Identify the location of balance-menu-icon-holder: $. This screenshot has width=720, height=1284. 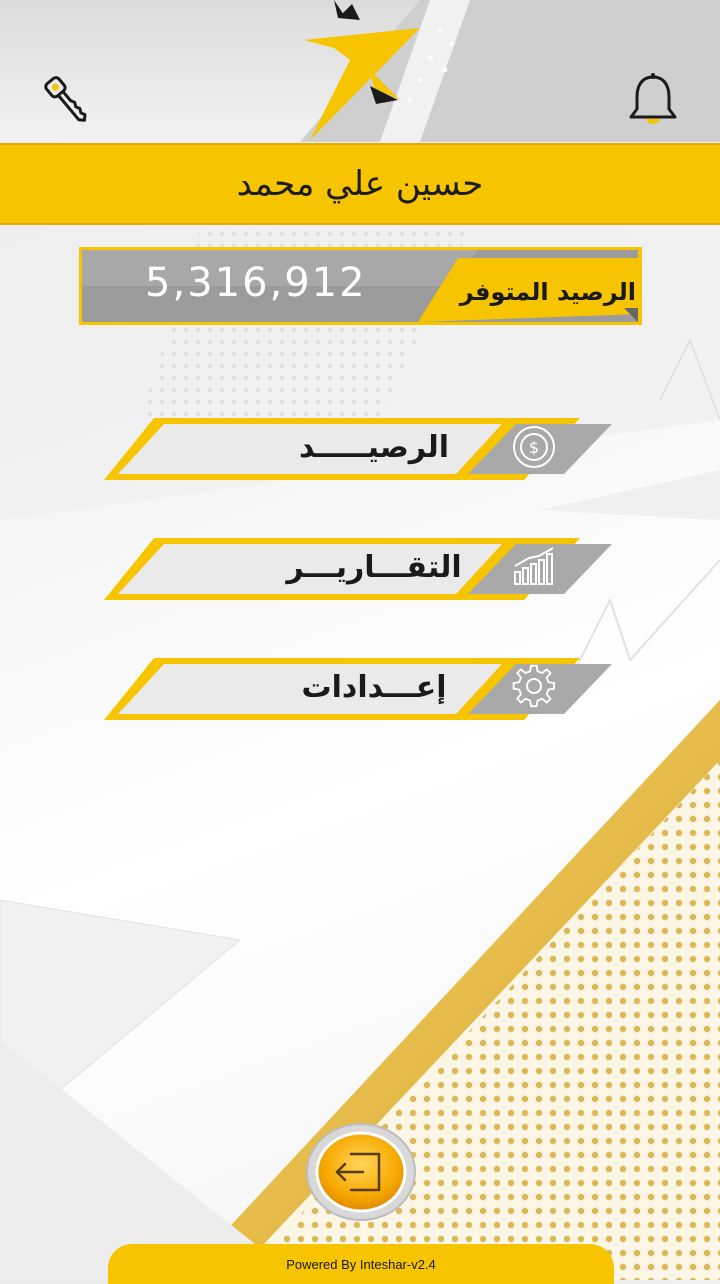
(539, 447).